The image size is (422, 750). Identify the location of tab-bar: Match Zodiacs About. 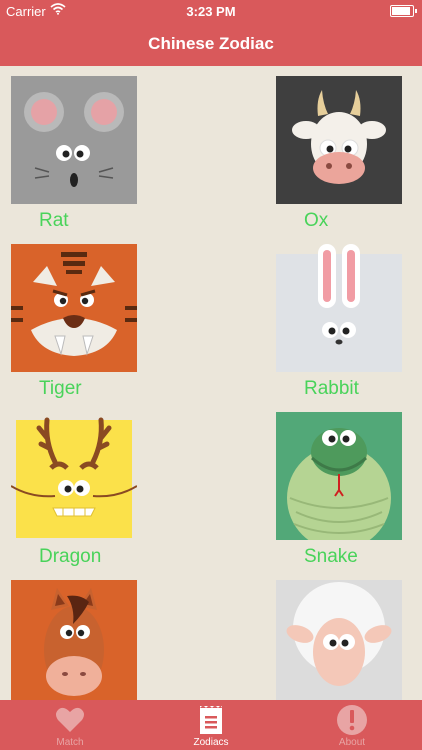
(211, 725).